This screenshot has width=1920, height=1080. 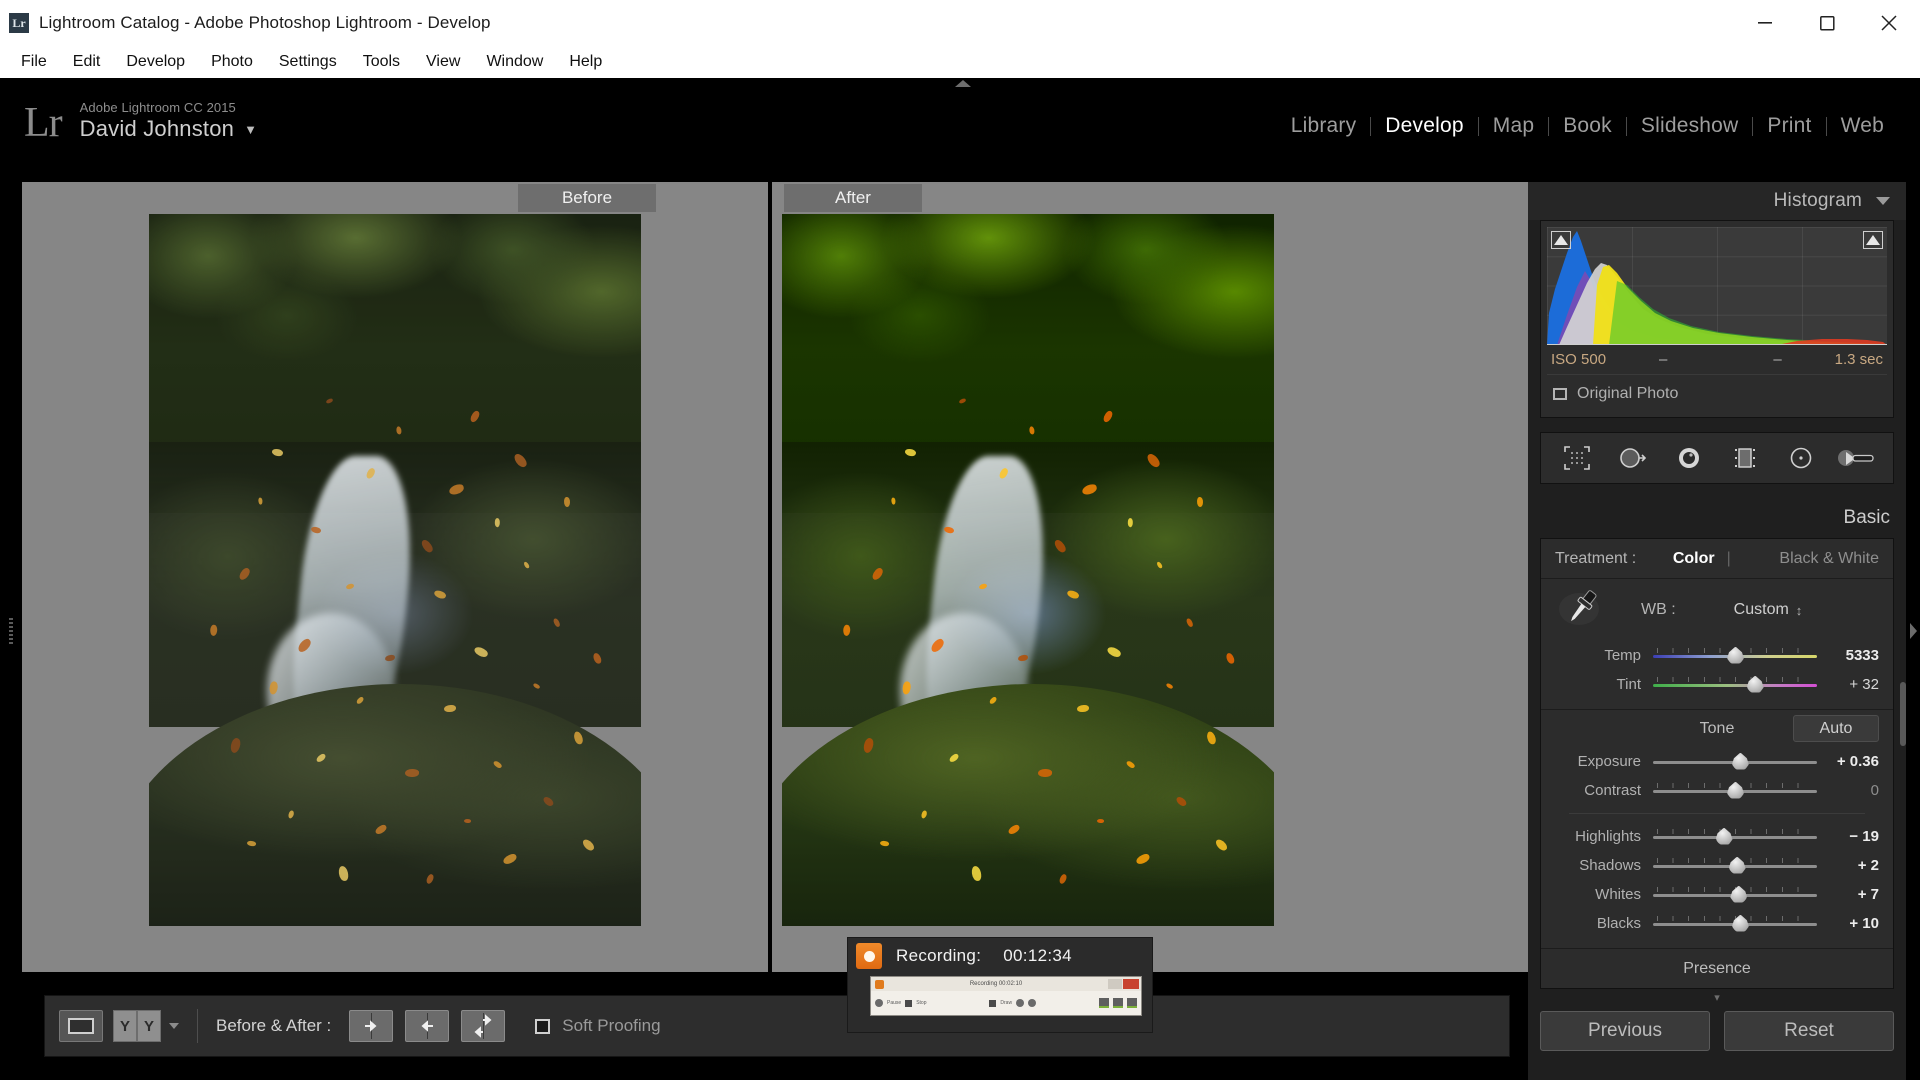 What do you see at coordinates (1118, 1003) in the screenshot?
I see `recorder-speaker-icon` at bounding box center [1118, 1003].